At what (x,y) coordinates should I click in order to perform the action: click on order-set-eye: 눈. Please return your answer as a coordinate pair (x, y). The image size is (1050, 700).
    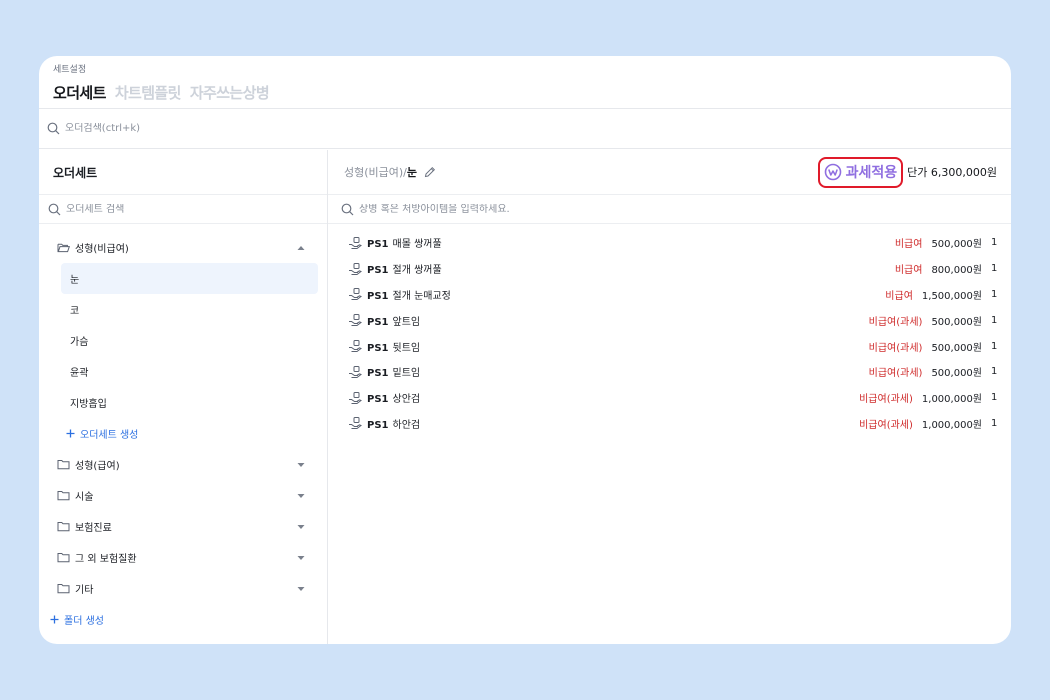
    Looking at the image, I should click on (189, 278).